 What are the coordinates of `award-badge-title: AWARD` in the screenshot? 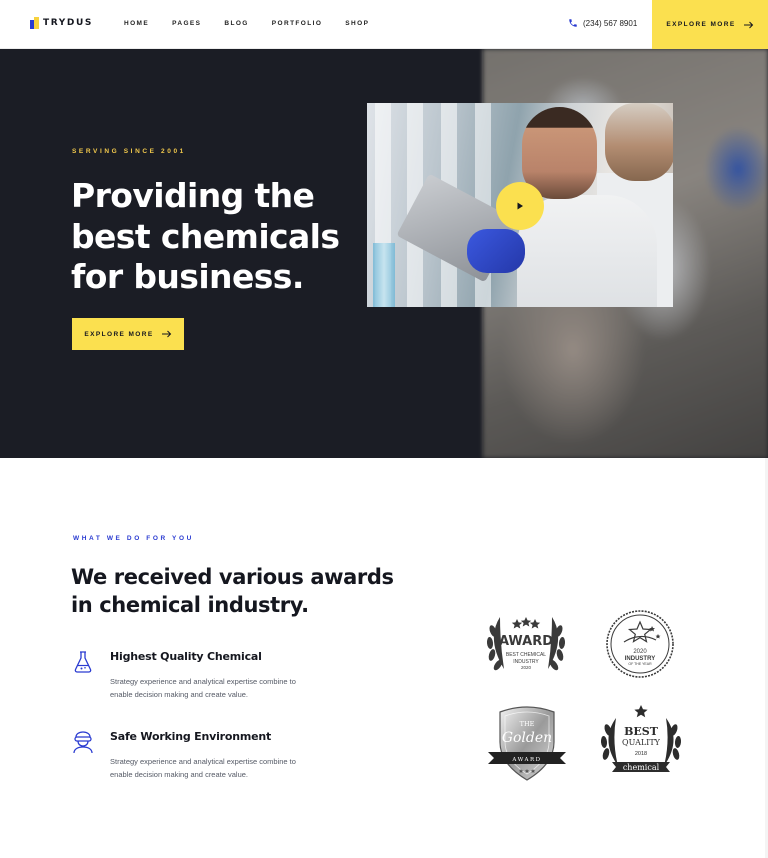 It's located at (526, 641).